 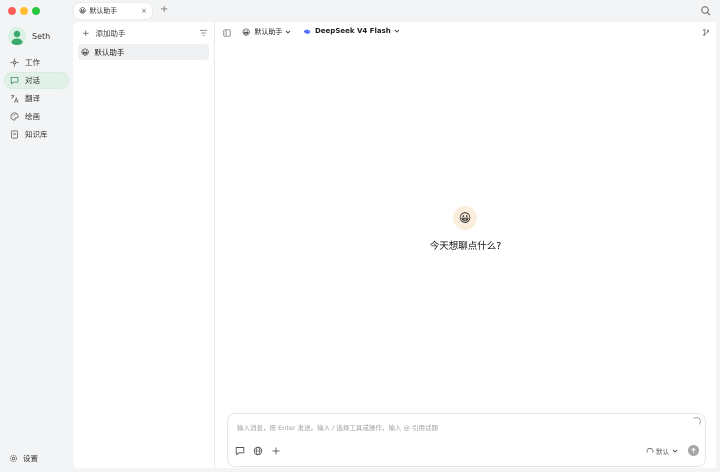 I want to click on tab-default-assistant: 😀 默认助手 ×, so click(x=113, y=11).